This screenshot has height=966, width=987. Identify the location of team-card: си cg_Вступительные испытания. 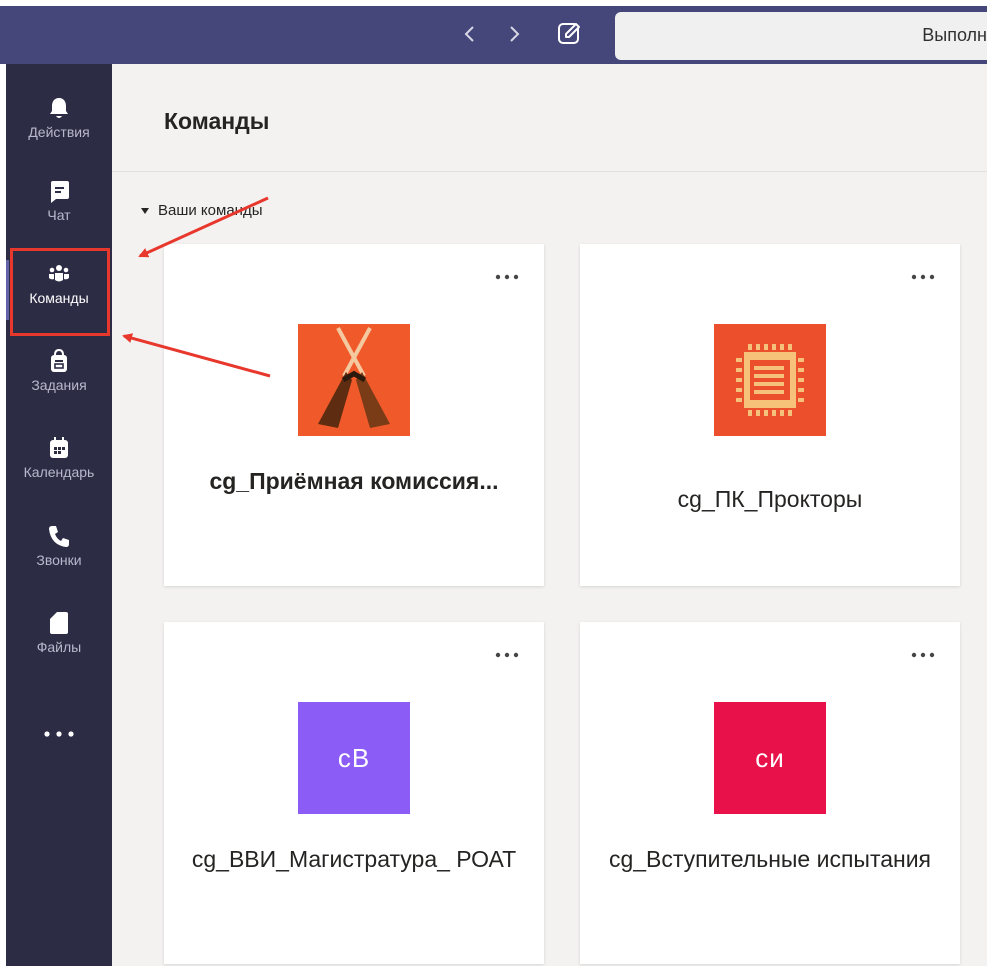
(770, 793).